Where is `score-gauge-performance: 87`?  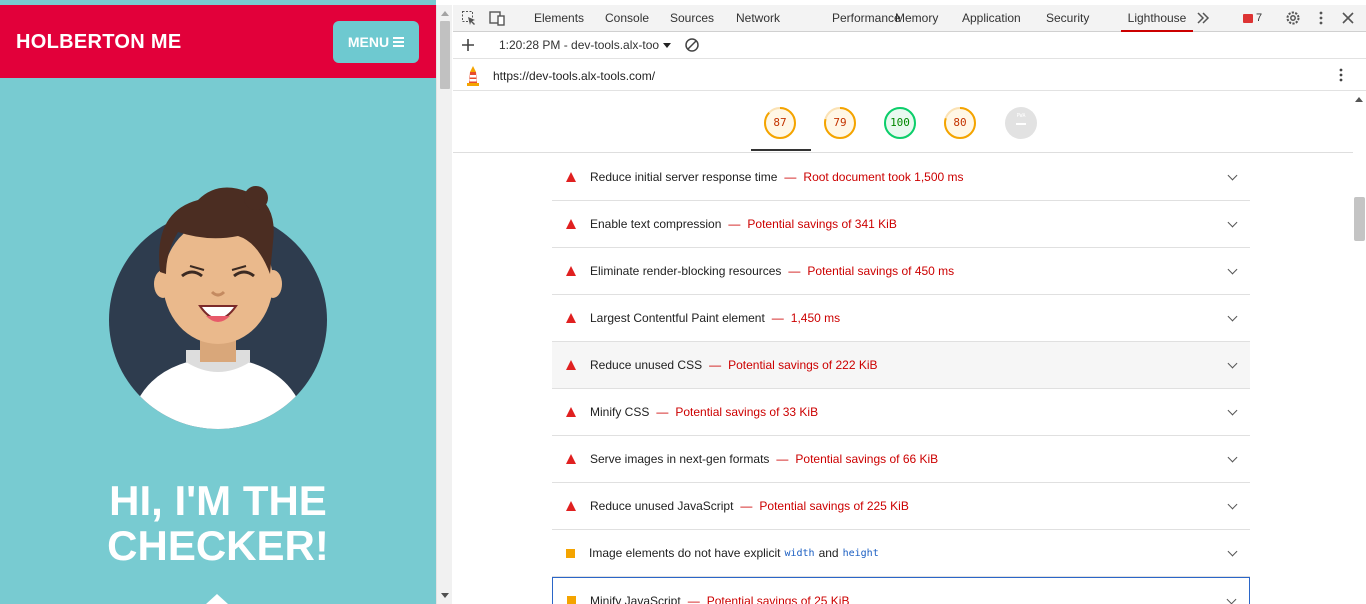
score-gauge-performance: 87 is located at coordinates (780, 123).